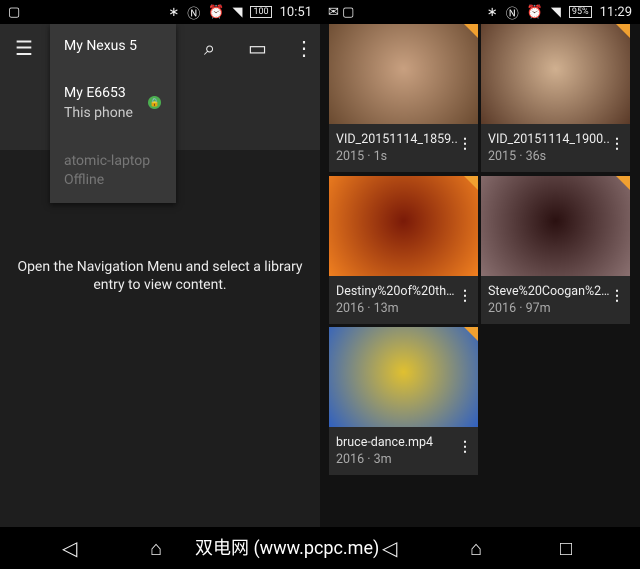  I want to click on video-card: VID_20151114_1859.. 2015 · 1s ⋮, so click(403, 98).